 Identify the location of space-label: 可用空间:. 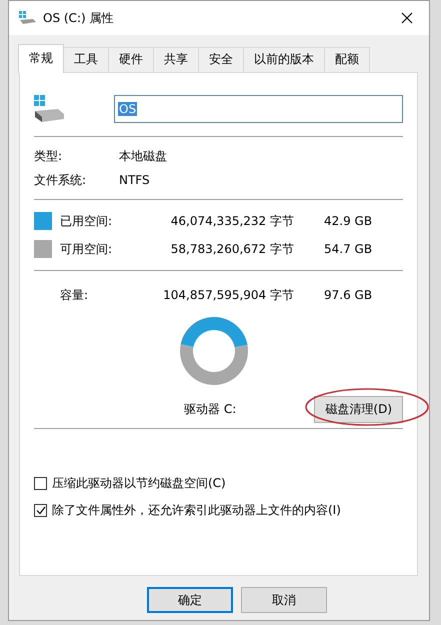
(87, 249).